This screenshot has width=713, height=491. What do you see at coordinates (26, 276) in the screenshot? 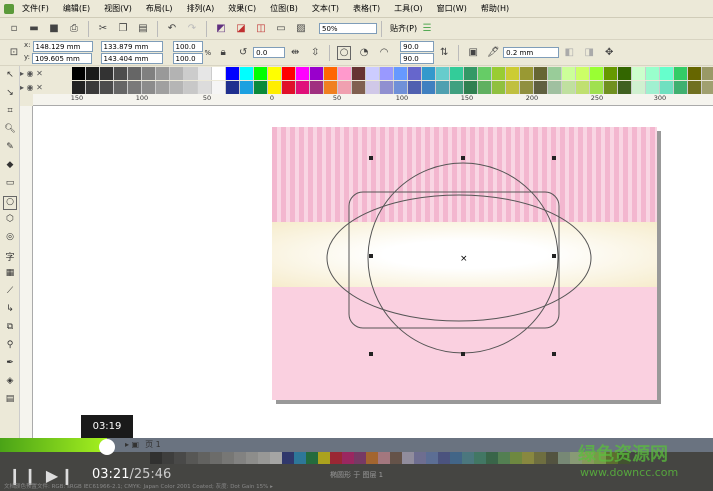
I see `vertical-ruler` at bounding box center [26, 276].